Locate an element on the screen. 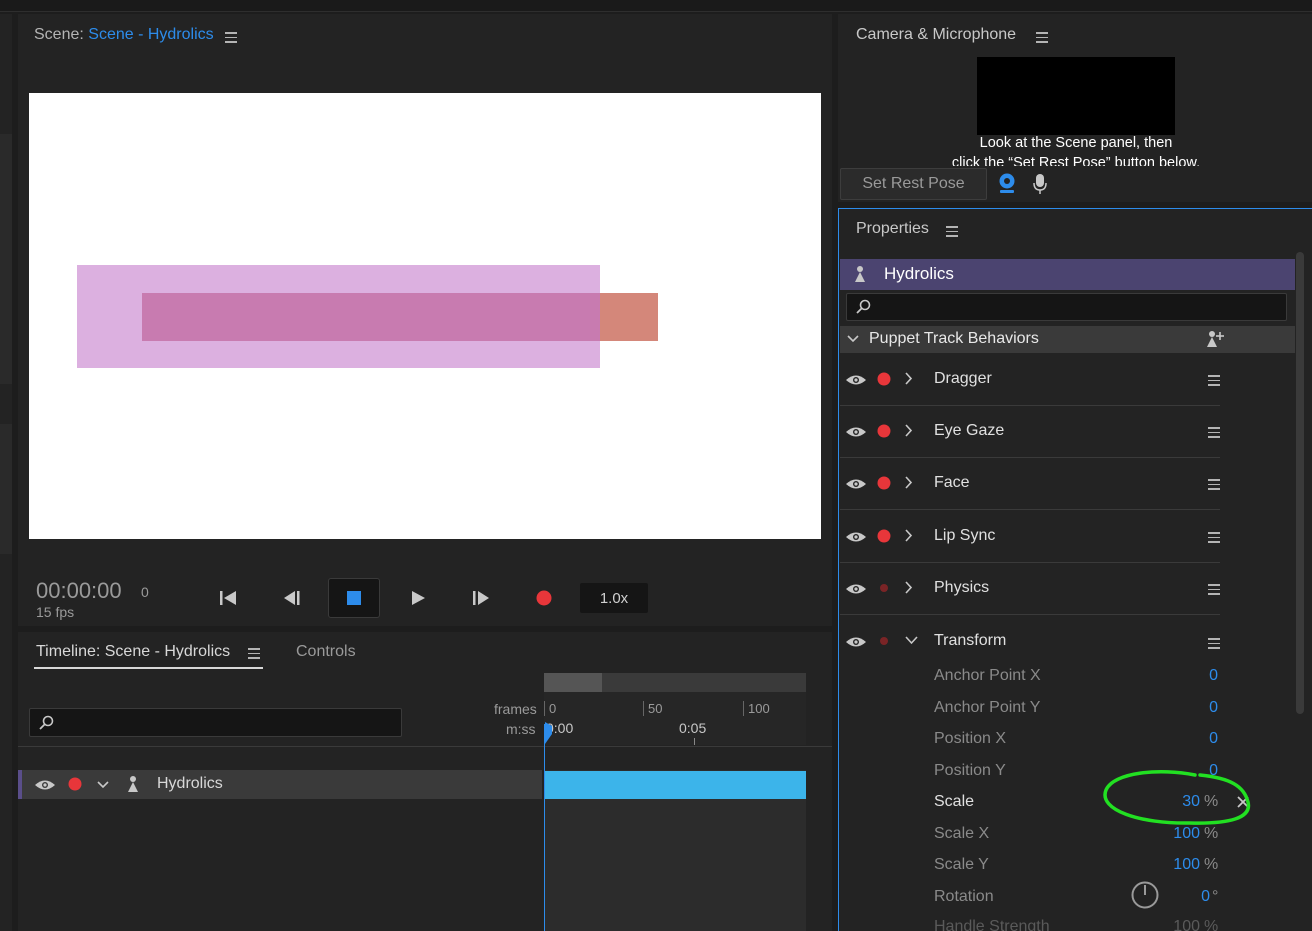 The image size is (1312, 931). behavior-row-transform: Transform is located at coordinates (1030, 638).